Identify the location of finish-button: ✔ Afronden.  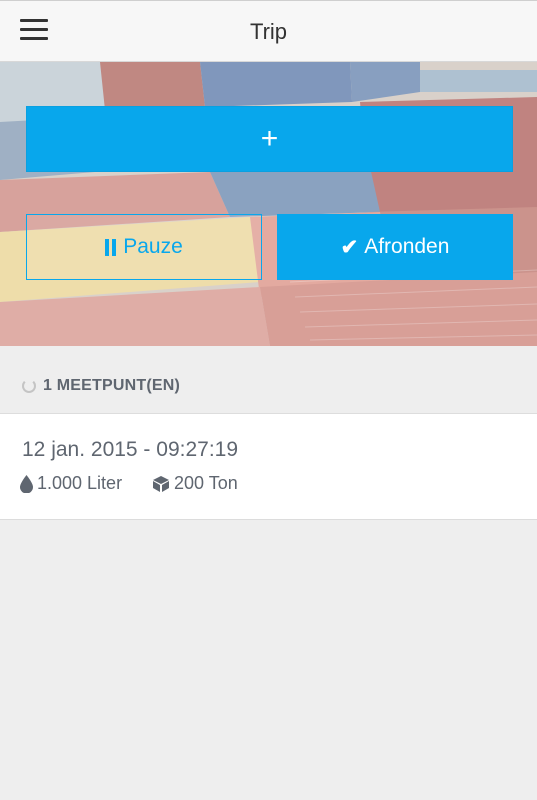
(395, 247).